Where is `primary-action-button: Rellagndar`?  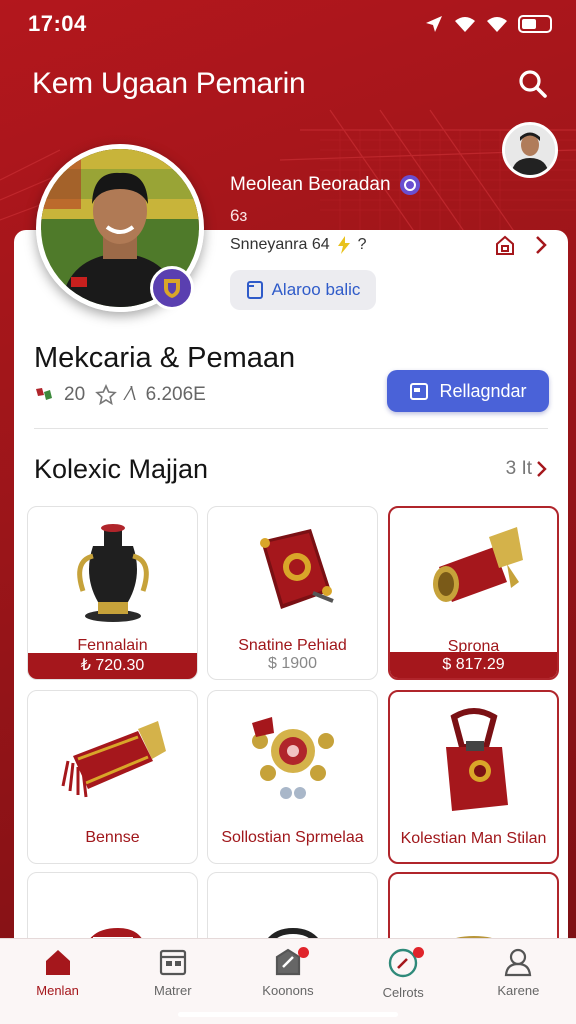 primary-action-button: Rellagndar is located at coordinates (468, 391).